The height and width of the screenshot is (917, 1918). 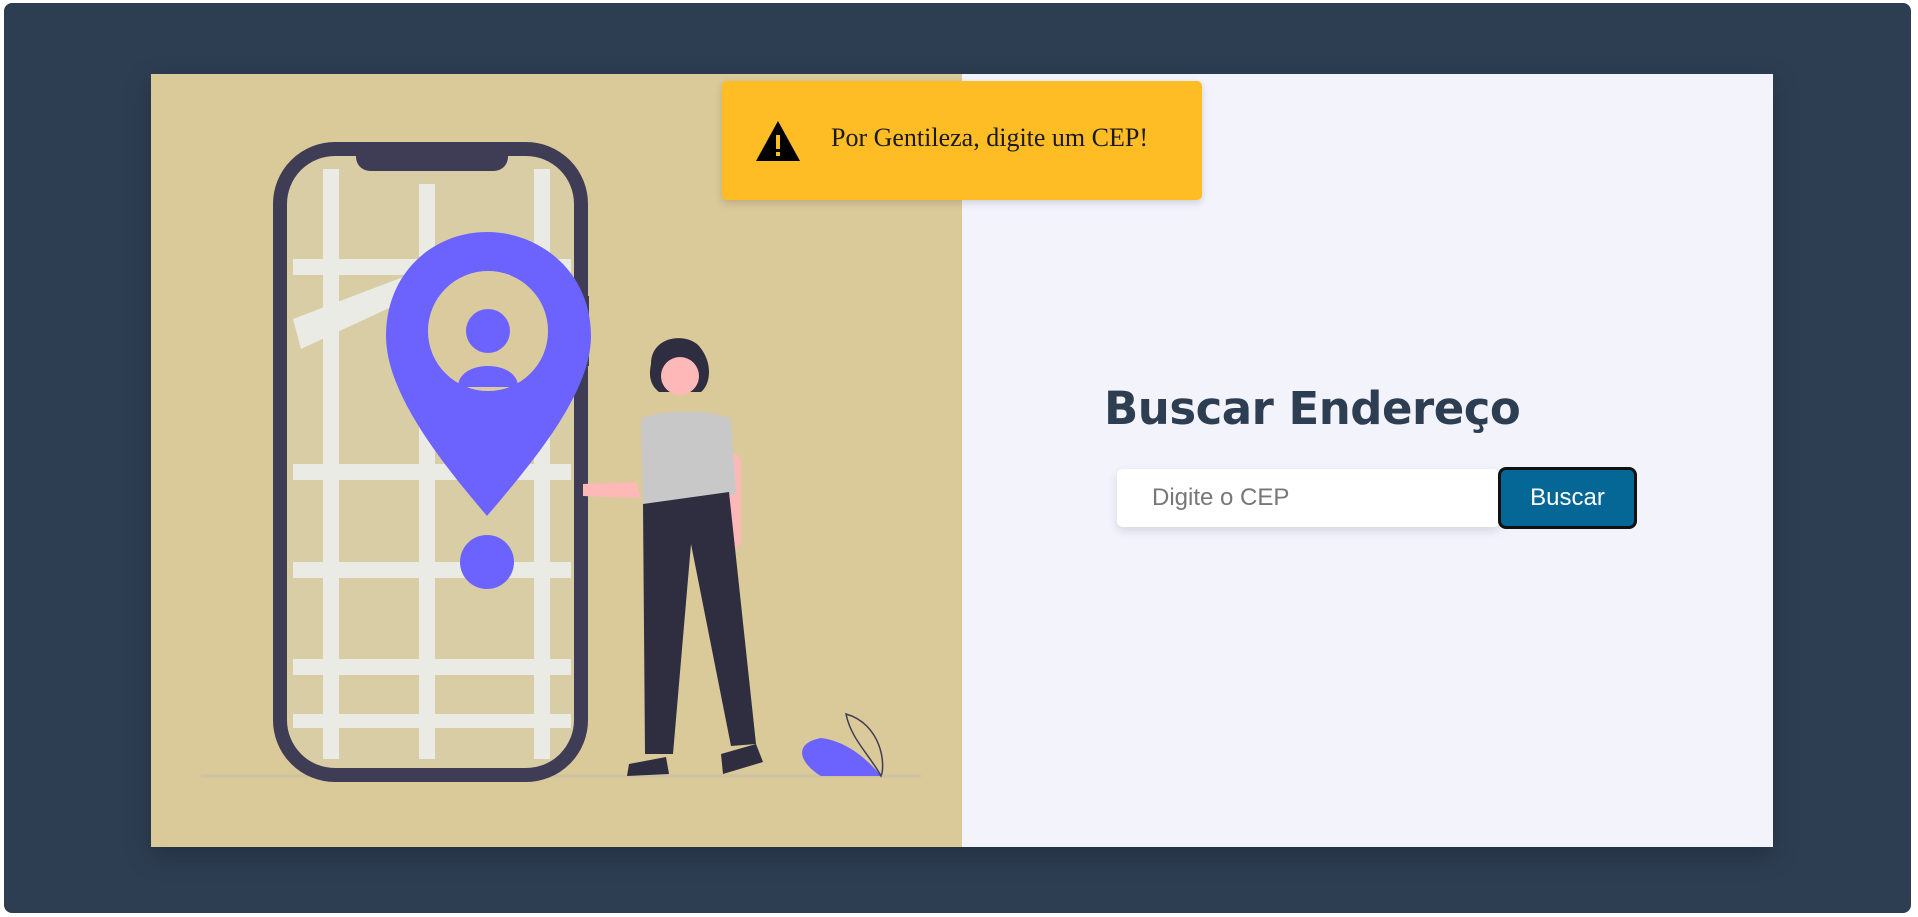 I want to click on toast-message: Por Gentileza, digite um CEP!, so click(x=990, y=137).